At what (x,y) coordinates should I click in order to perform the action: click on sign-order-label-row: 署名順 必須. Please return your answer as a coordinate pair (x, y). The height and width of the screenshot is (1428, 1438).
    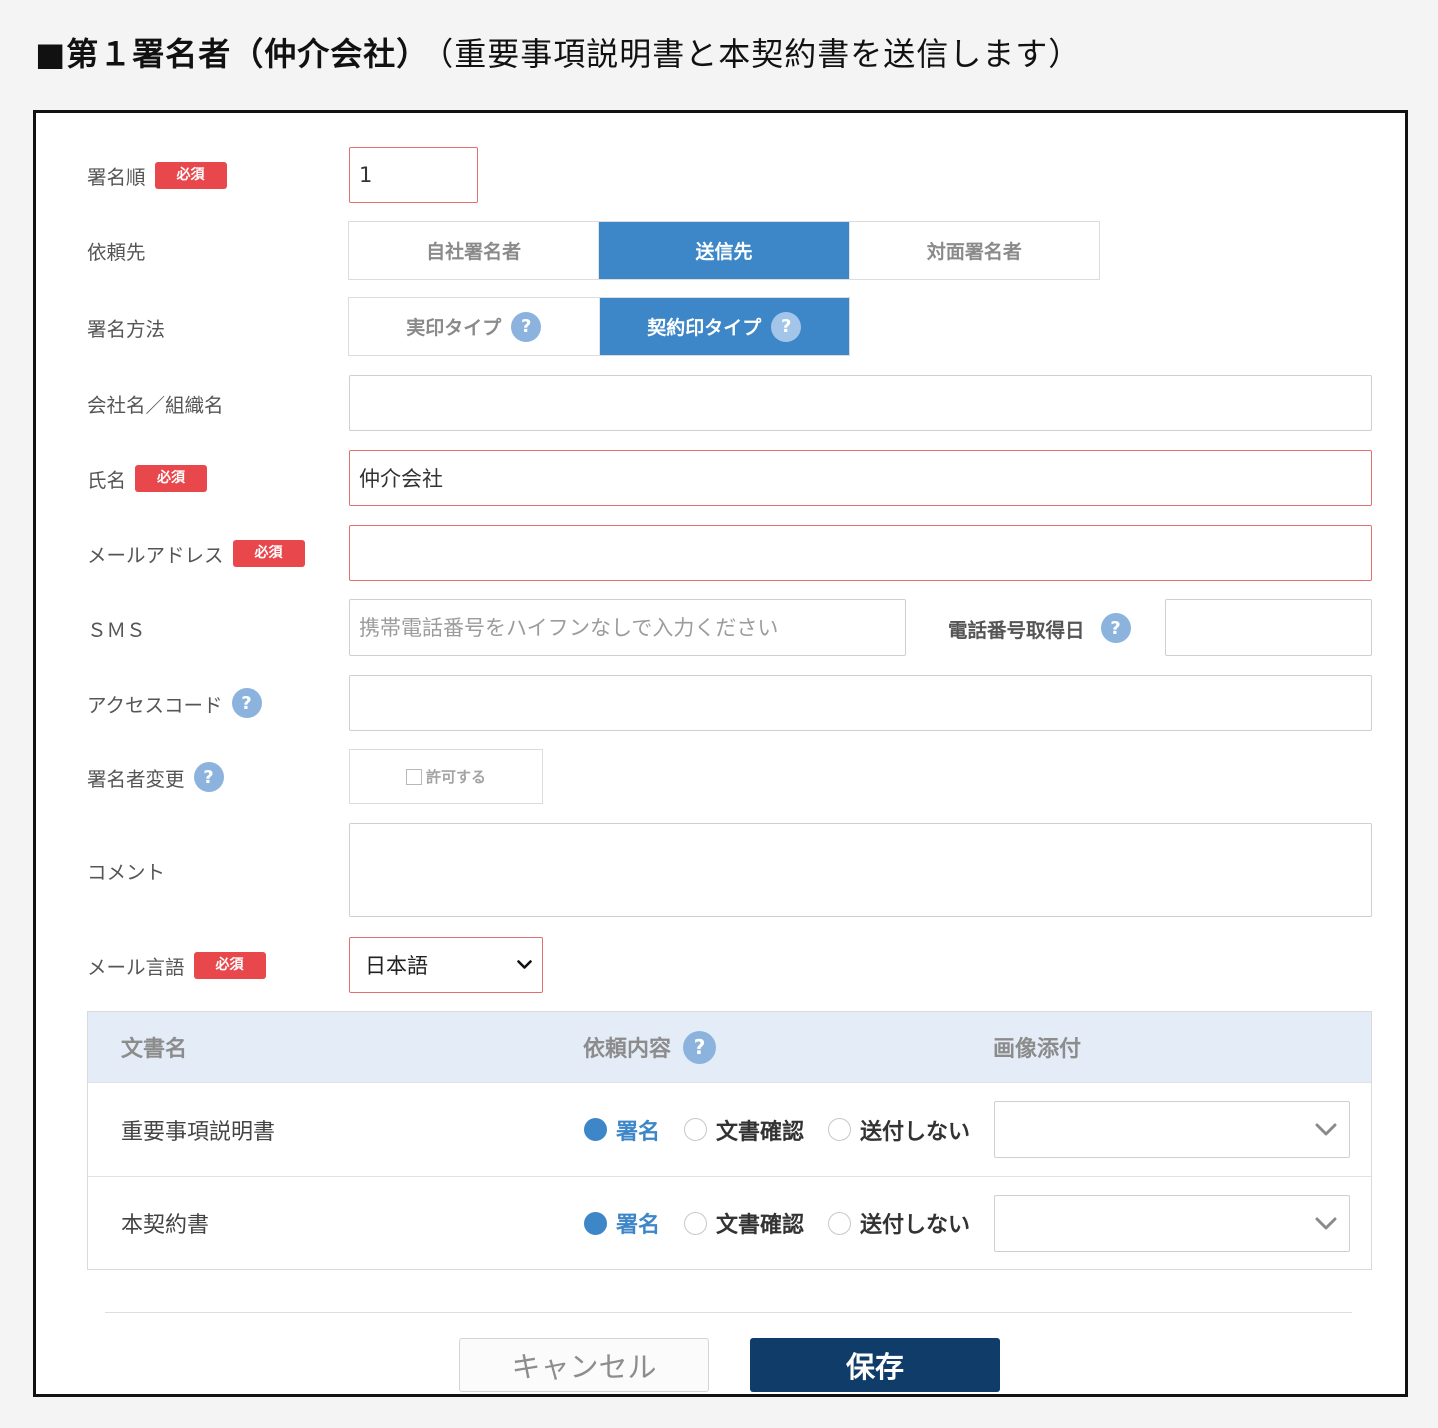
    Looking at the image, I should click on (157, 175).